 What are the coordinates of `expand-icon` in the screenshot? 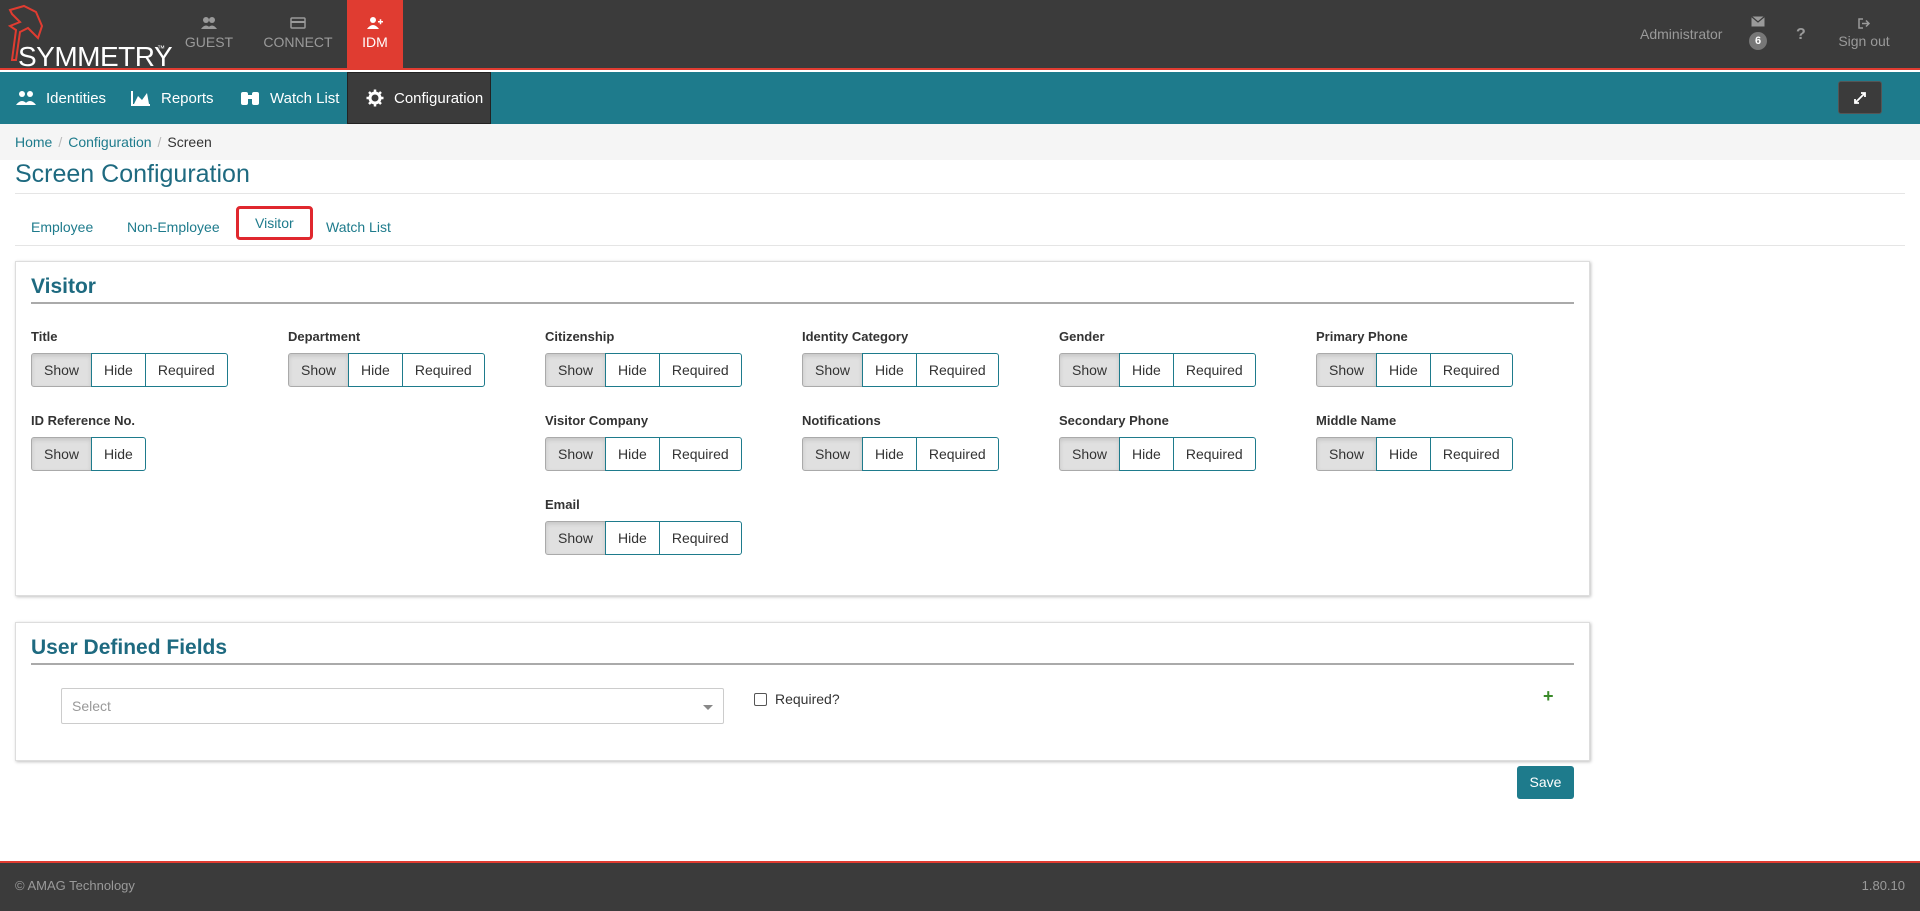 It's located at (1860, 97).